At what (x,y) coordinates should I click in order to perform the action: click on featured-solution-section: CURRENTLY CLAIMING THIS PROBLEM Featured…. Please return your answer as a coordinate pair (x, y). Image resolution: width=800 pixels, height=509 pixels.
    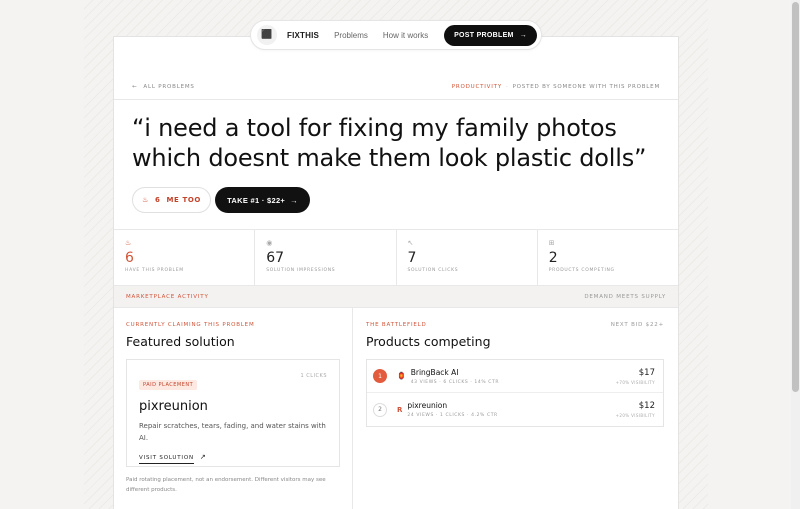
    Looking at the image, I should click on (233, 408).